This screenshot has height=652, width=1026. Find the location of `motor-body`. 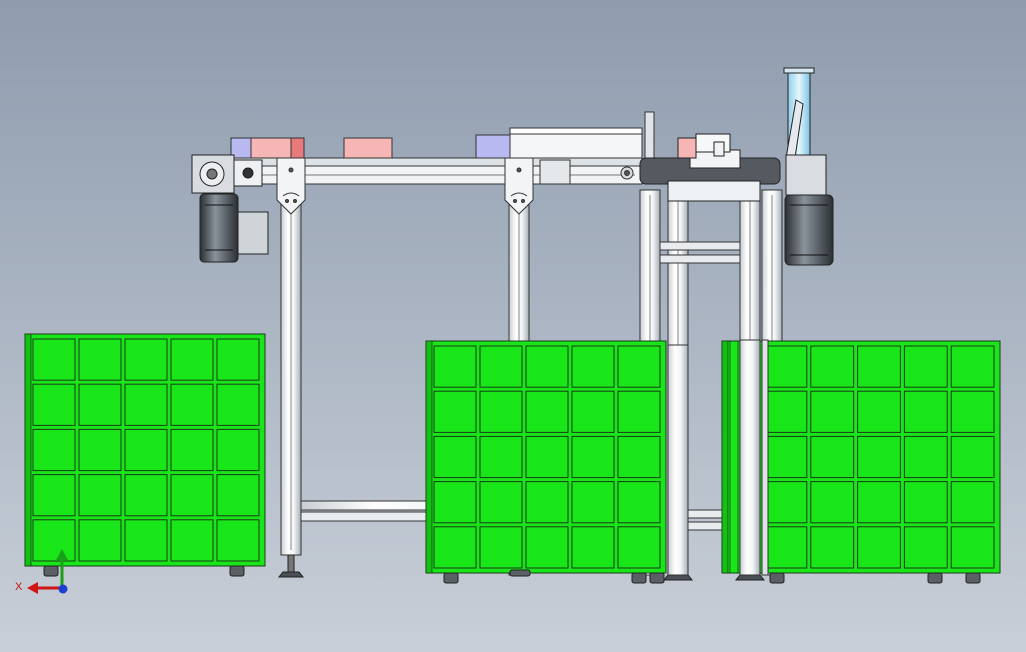

motor-body is located at coordinates (219, 228).